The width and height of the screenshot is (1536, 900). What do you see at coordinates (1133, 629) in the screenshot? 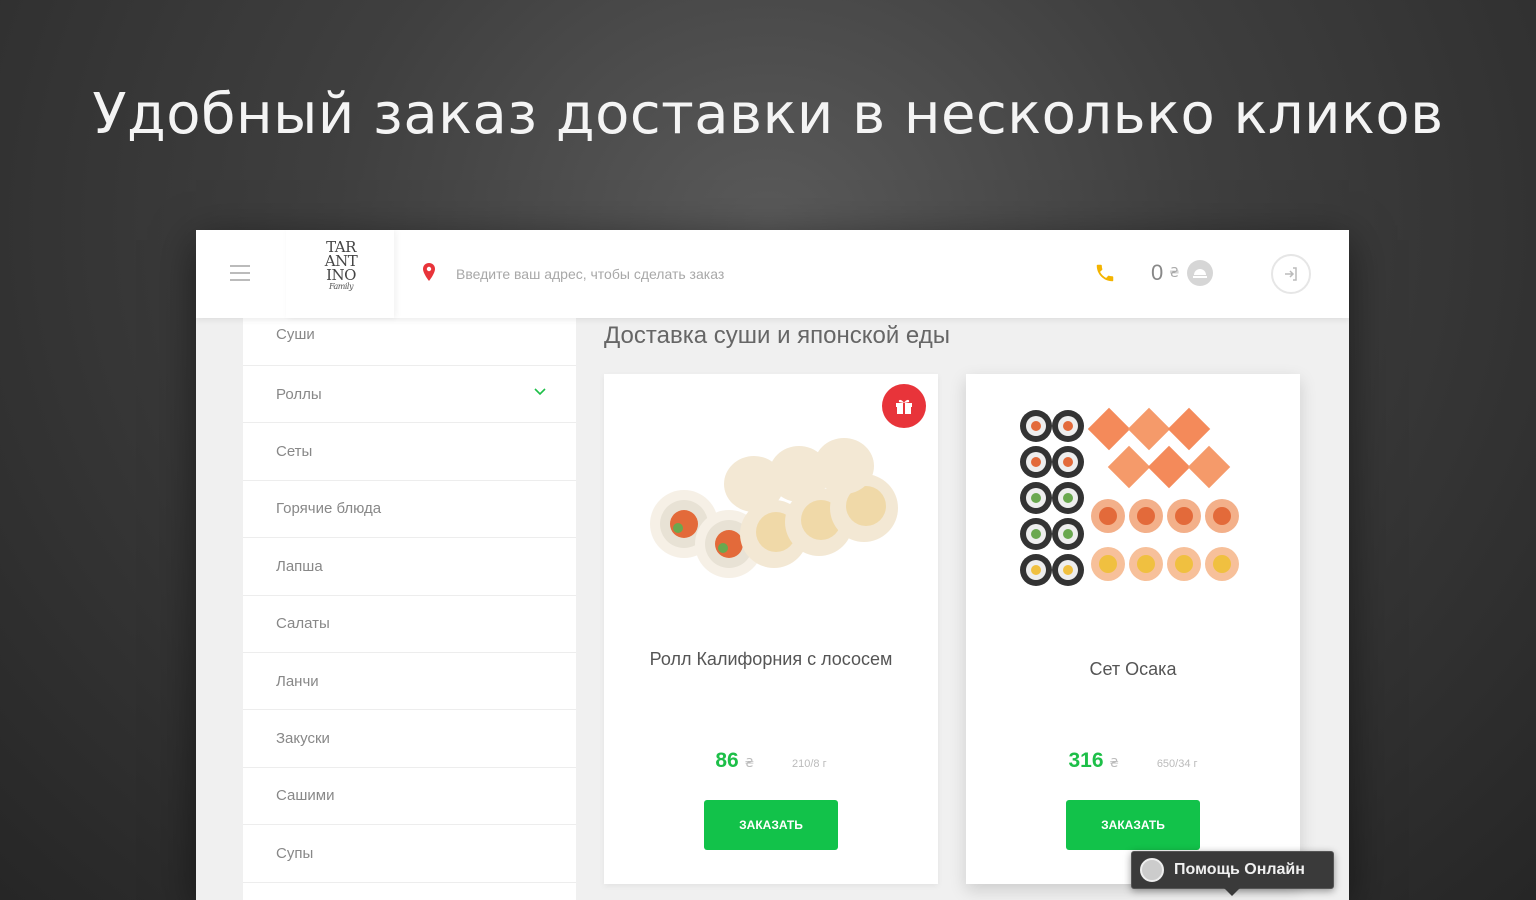
I see `product-card: Сет Осака 316 ₴ 650/34 г Заказать` at bounding box center [1133, 629].